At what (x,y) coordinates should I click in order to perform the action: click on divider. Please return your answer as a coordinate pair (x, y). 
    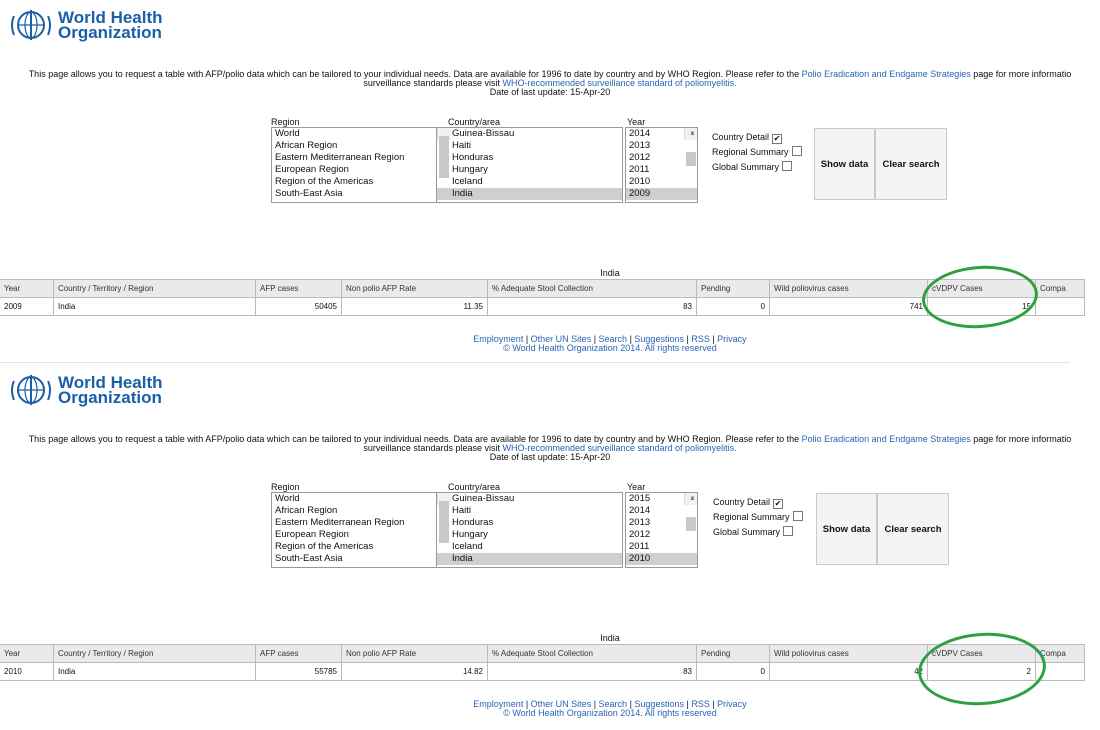
    Looking at the image, I should click on (535, 362).